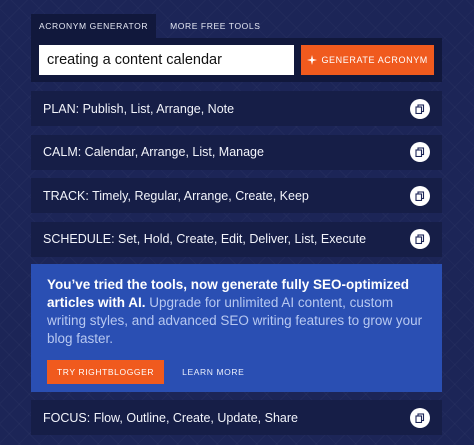  Describe the element at coordinates (153, 152) in the screenshot. I see `result-text: CALM: Calendar, Arrange, List, Manage` at that location.